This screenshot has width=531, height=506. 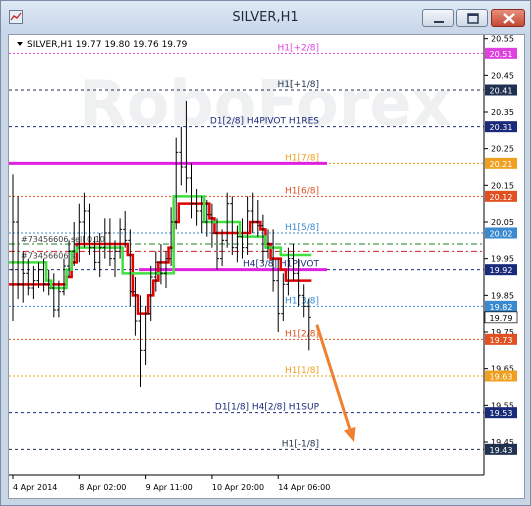 I want to click on close-icon, so click(x=509, y=18).